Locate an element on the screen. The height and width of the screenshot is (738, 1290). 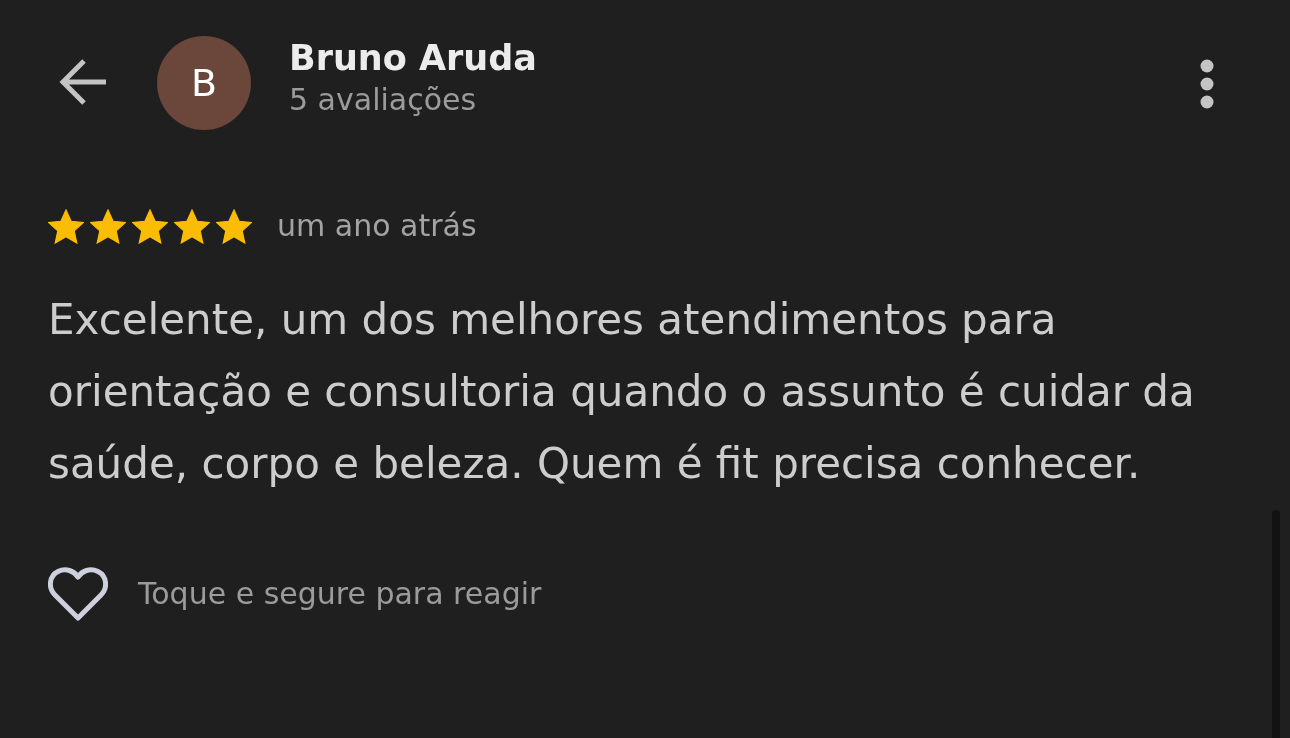
heart-icon is located at coordinates (78, 594).